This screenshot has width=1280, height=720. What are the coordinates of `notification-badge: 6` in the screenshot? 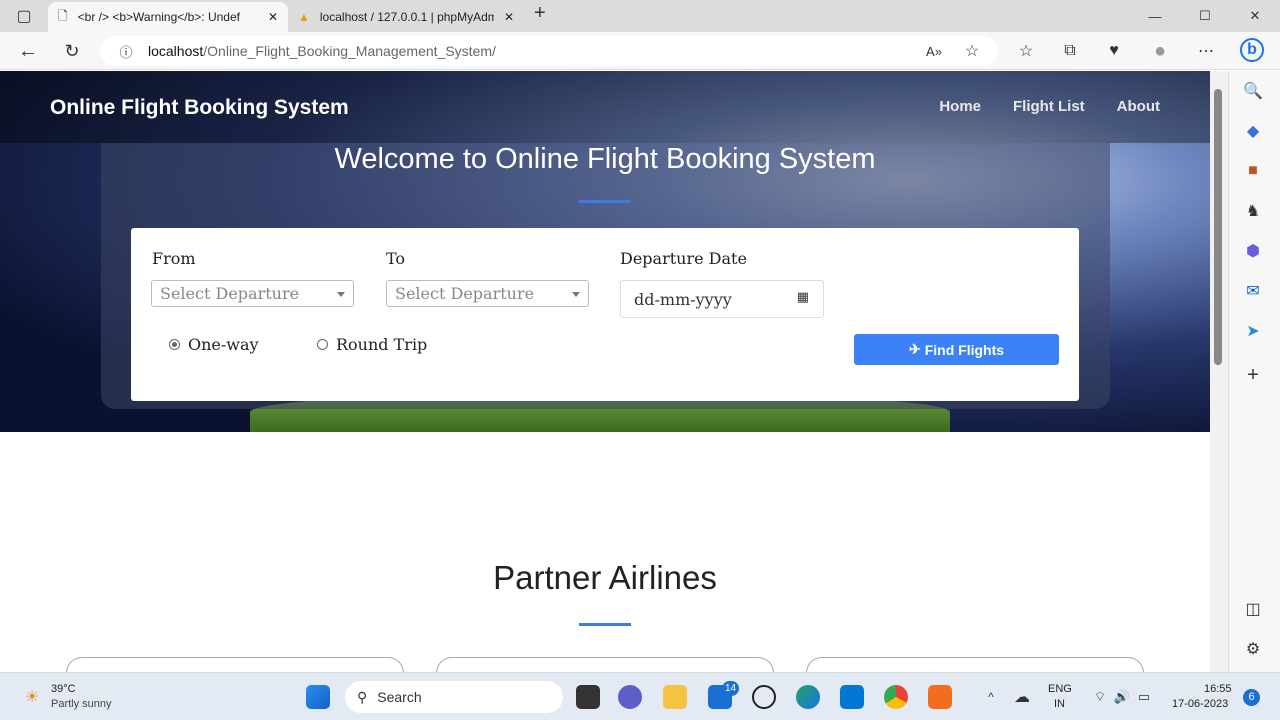 It's located at (1251, 697).